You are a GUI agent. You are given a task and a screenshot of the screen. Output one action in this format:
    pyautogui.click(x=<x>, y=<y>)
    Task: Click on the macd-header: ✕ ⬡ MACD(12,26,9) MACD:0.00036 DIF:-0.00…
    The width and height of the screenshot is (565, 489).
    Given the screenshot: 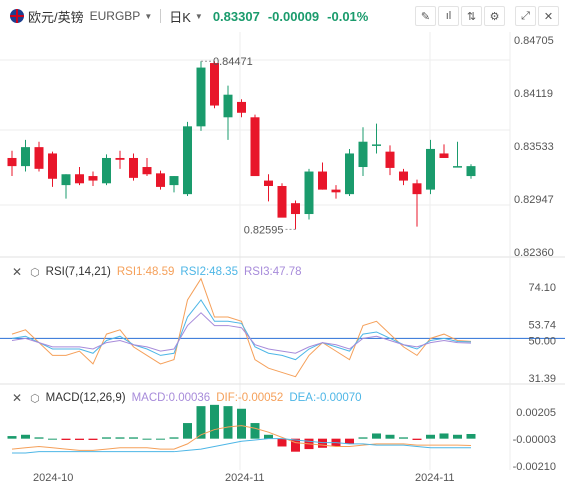 What is the action you would take?
    pyautogui.click(x=181, y=398)
    